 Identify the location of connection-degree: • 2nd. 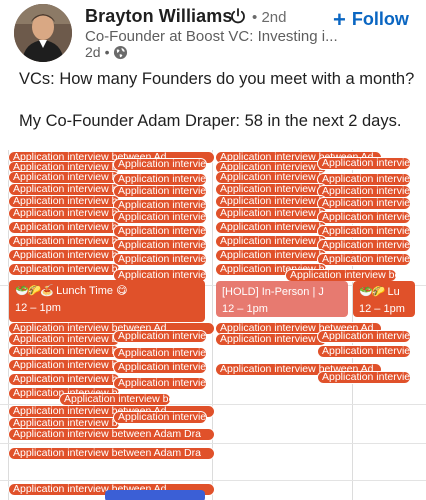
(269, 17).